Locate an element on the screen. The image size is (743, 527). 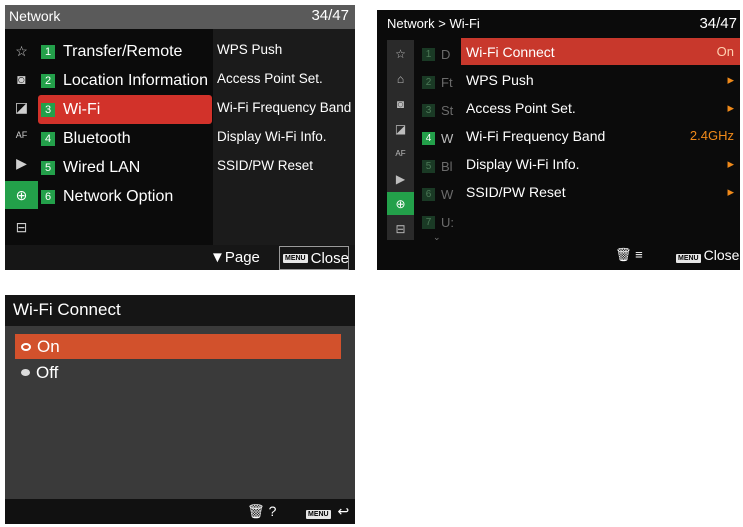
item-label: Wi-Fi is located at coordinates (82, 109).